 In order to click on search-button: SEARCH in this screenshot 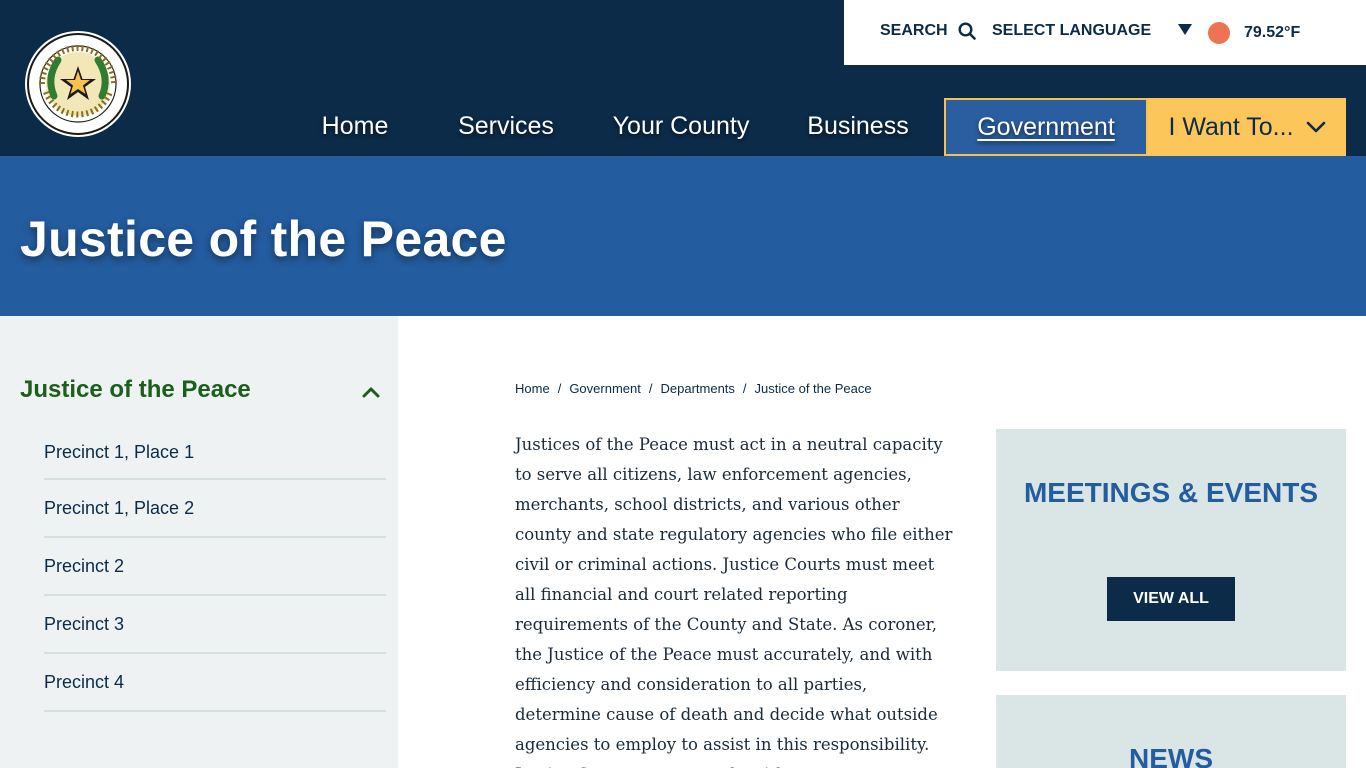, I will do `click(928, 31)`.